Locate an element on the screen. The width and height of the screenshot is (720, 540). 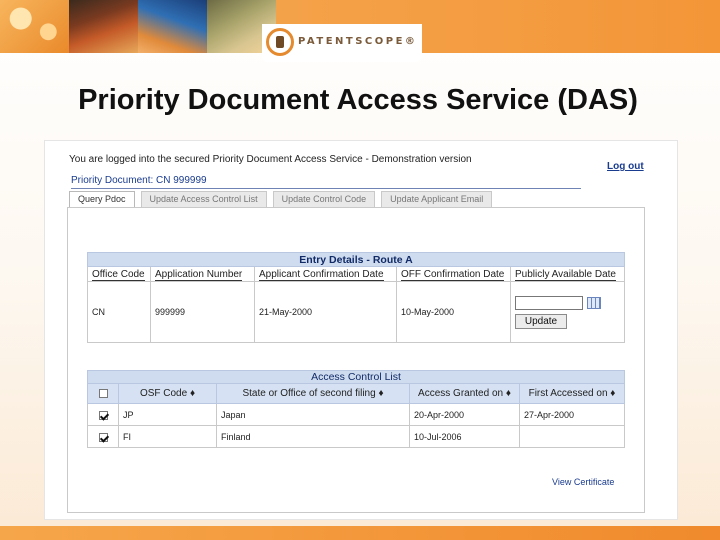
application-number-cell: 999999 is located at coordinates (202, 312).